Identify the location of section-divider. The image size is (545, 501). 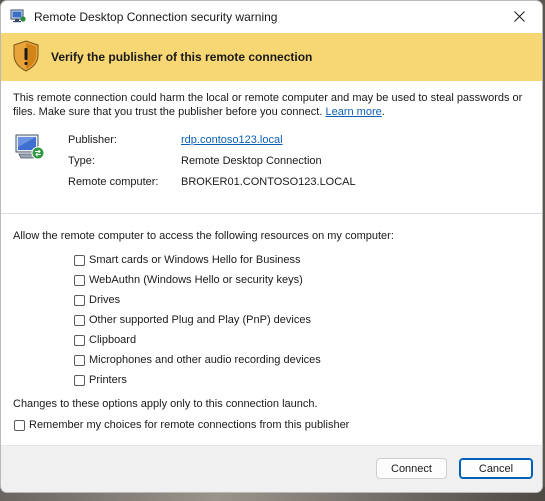
(271, 213).